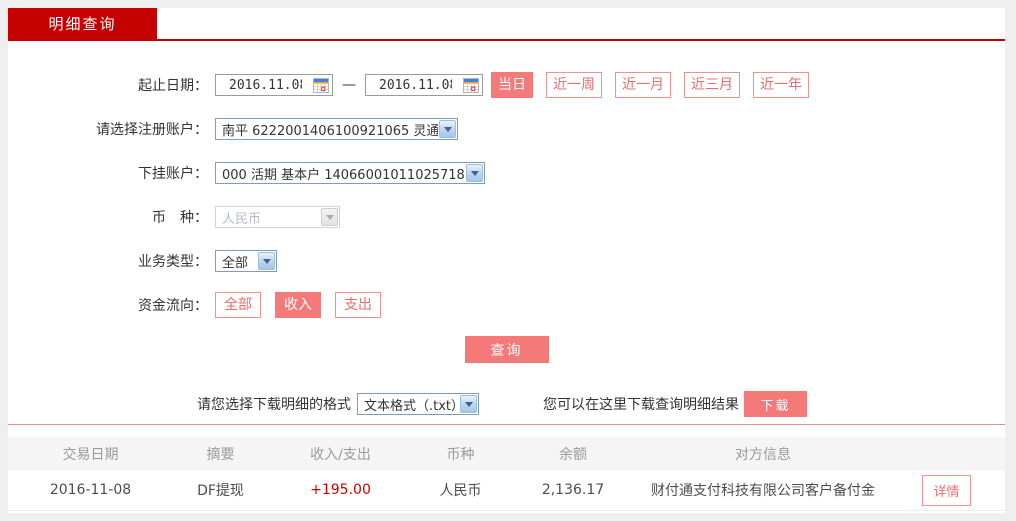  Describe the element at coordinates (506, 404) in the screenshot. I see `download-row: 请您选择下载明细的格式 文本格式（.txt） 您可以在这里下载查询明细结果 下载` at that location.